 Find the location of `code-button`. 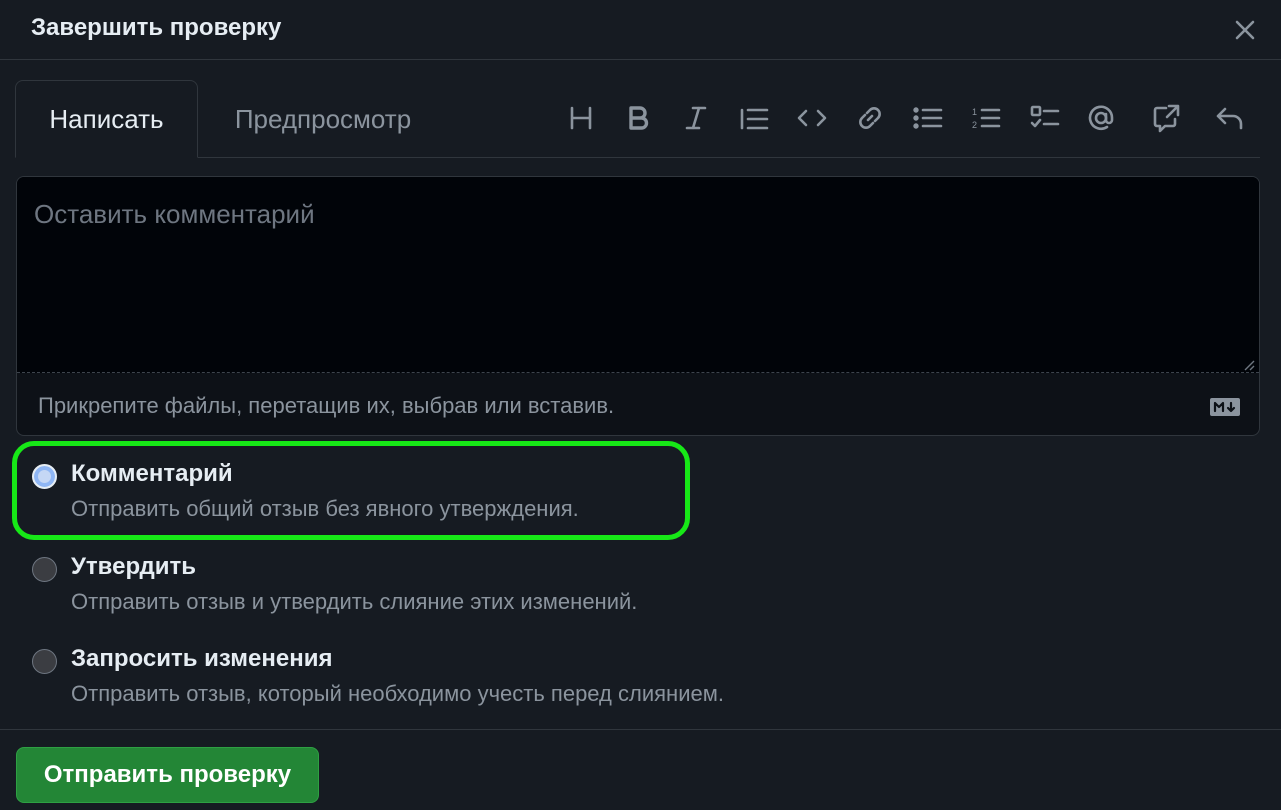

code-button is located at coordinates (812, 118).